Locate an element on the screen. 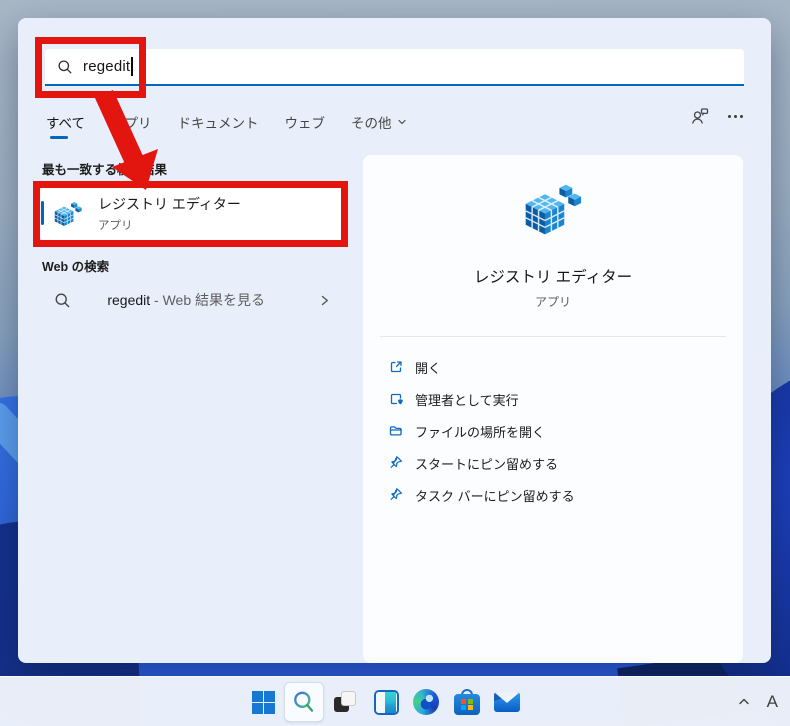 The width and height of the screenshot is (790, 726). best-match-header: 最も一致する検索結果 is located at coordinates (105, 170).